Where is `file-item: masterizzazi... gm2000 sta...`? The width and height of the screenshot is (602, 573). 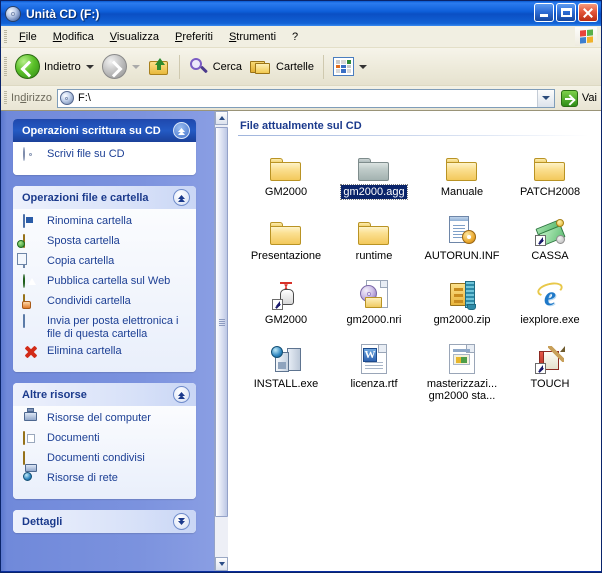
file-item: masterizzazi... gm2000 sta... is located at coordinates (462, 370).